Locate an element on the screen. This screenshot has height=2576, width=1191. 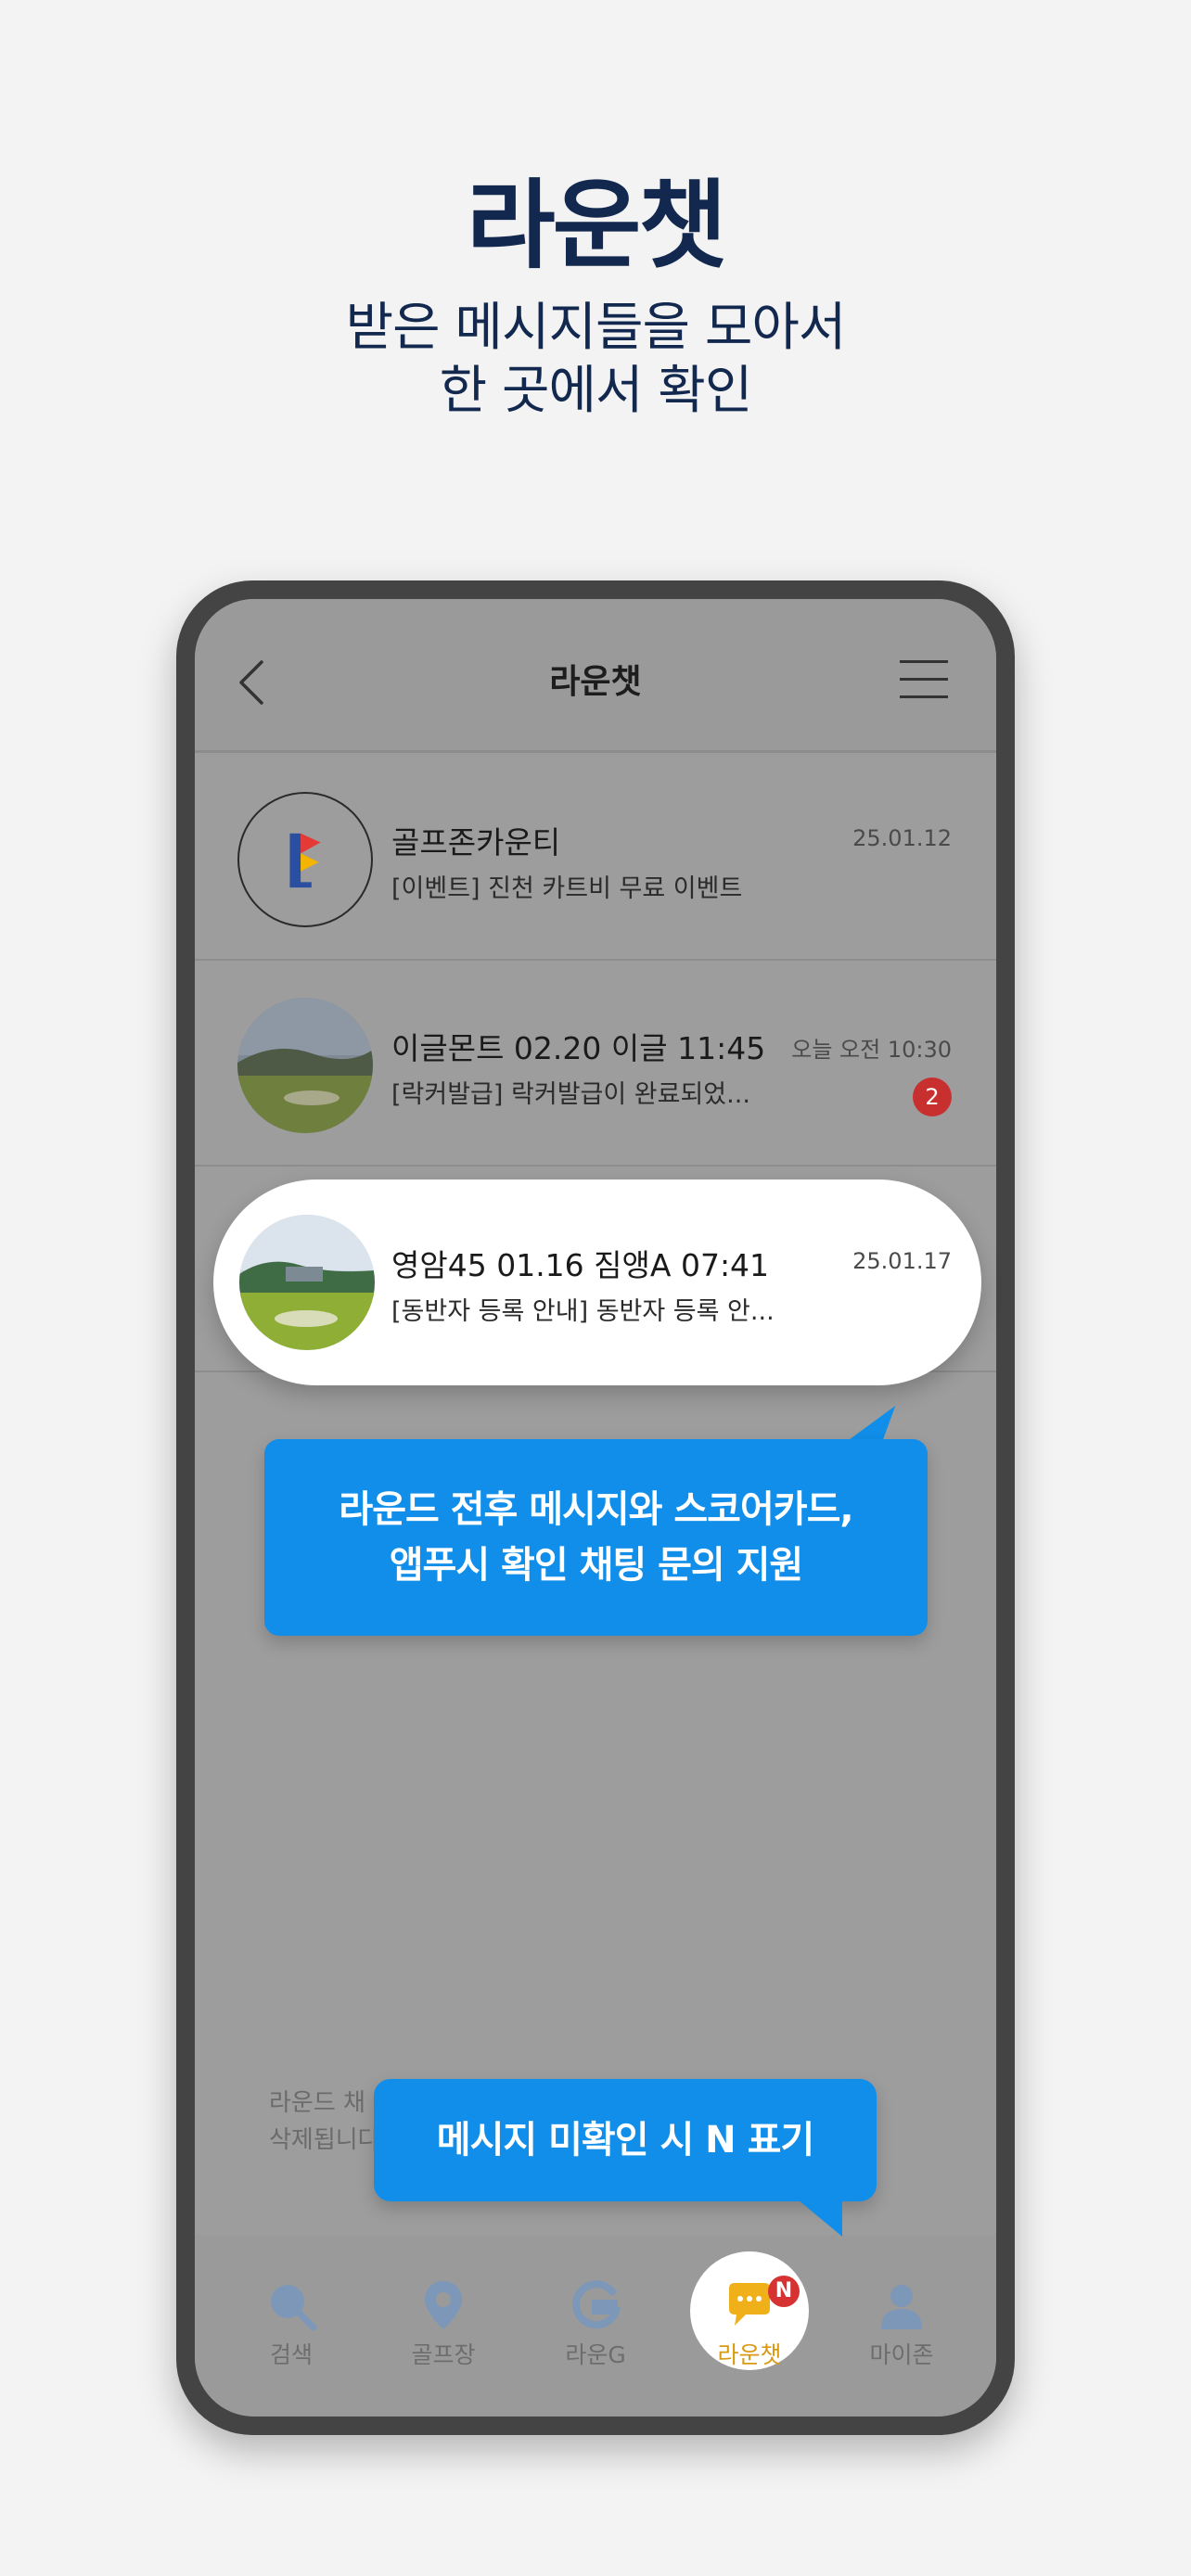
unread-count-badge: 2 is located at coordinates (932, 1097).